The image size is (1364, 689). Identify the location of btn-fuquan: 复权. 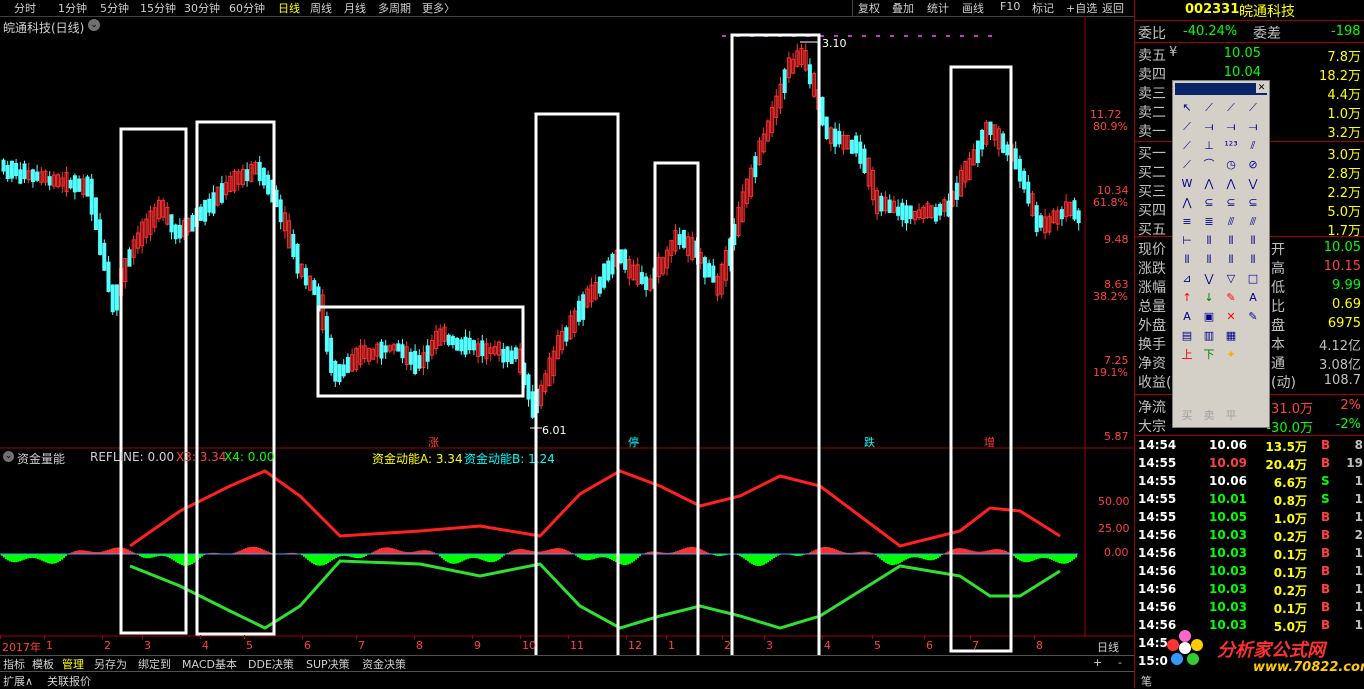
(869, 8).